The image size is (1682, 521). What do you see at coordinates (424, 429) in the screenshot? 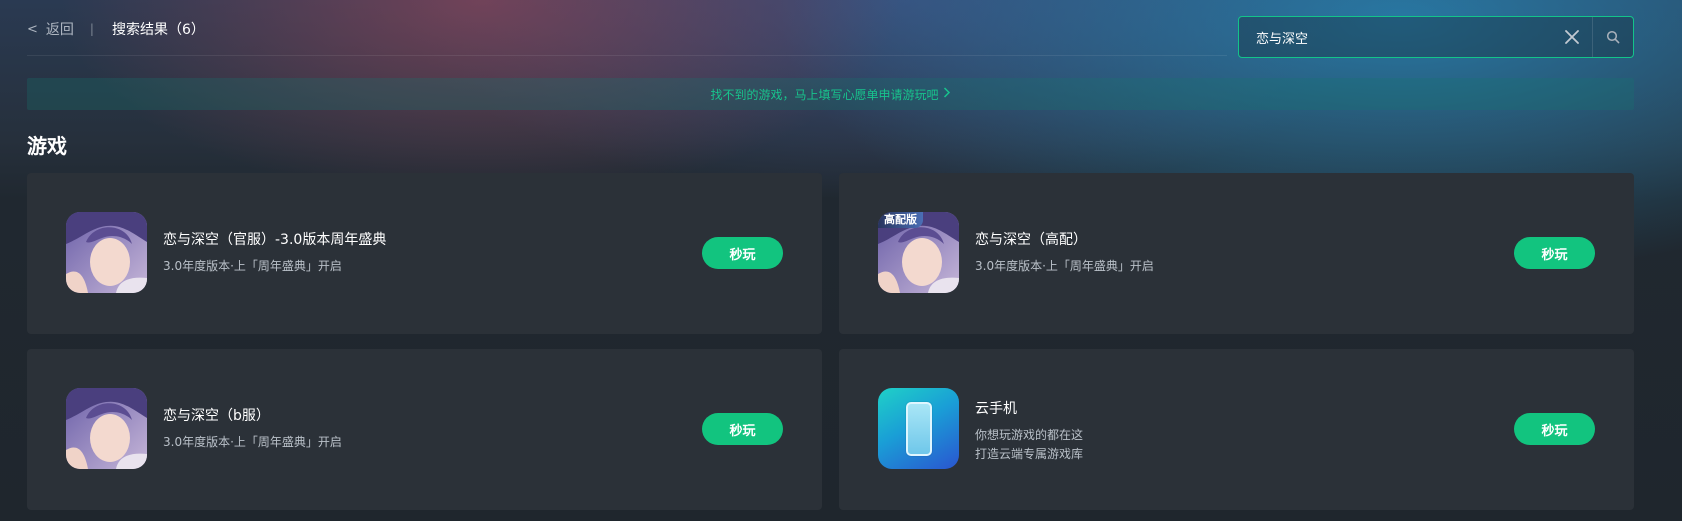
I see `game-card: 恋与深空（b服） 3.0年度版本·上「周年盛典」开启 秒玩` at bounding box center [424, 429].